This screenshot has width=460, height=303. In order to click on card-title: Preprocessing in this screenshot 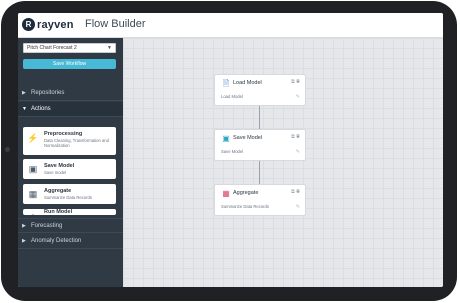, I will do `click(63, 134)`.